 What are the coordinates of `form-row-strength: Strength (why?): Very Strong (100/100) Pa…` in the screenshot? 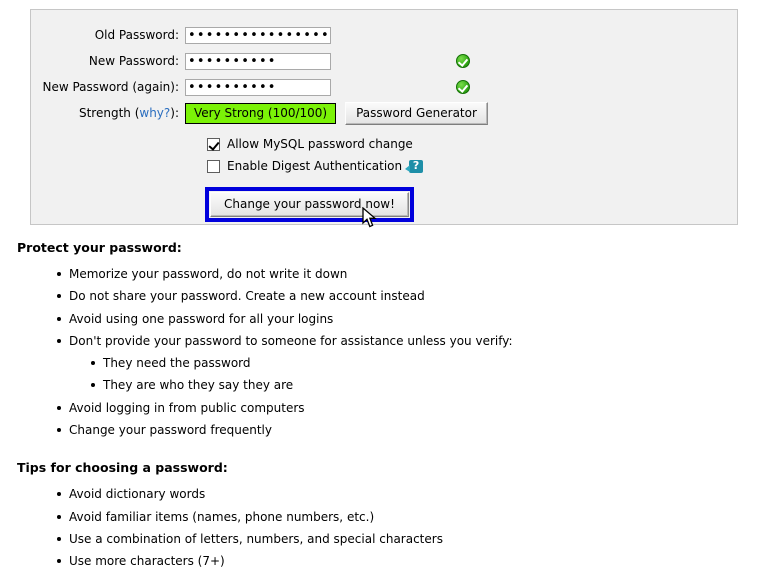 It's located at (259, 113).